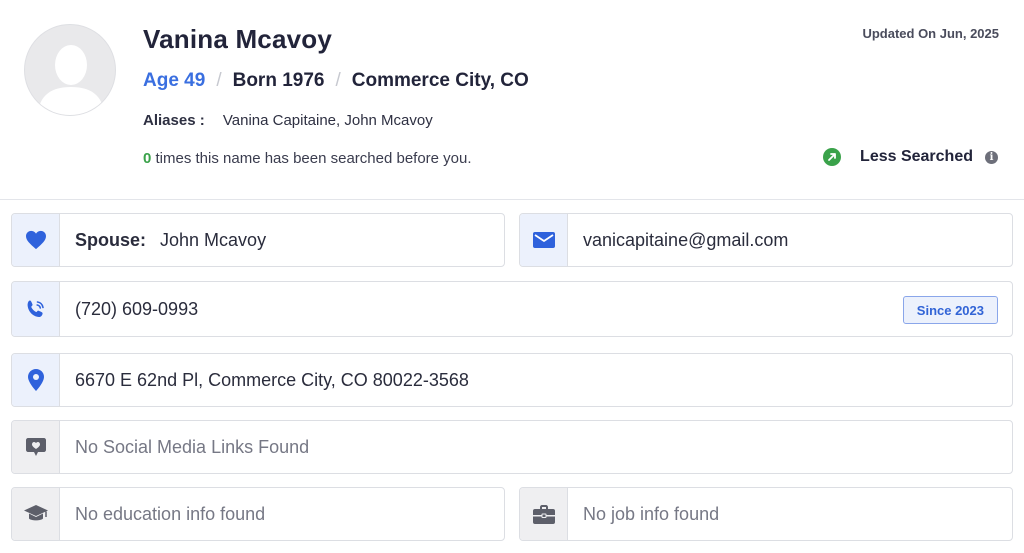 The image size is (1024, 553). I want to click on education-card: No education info found, so click(258, 514).